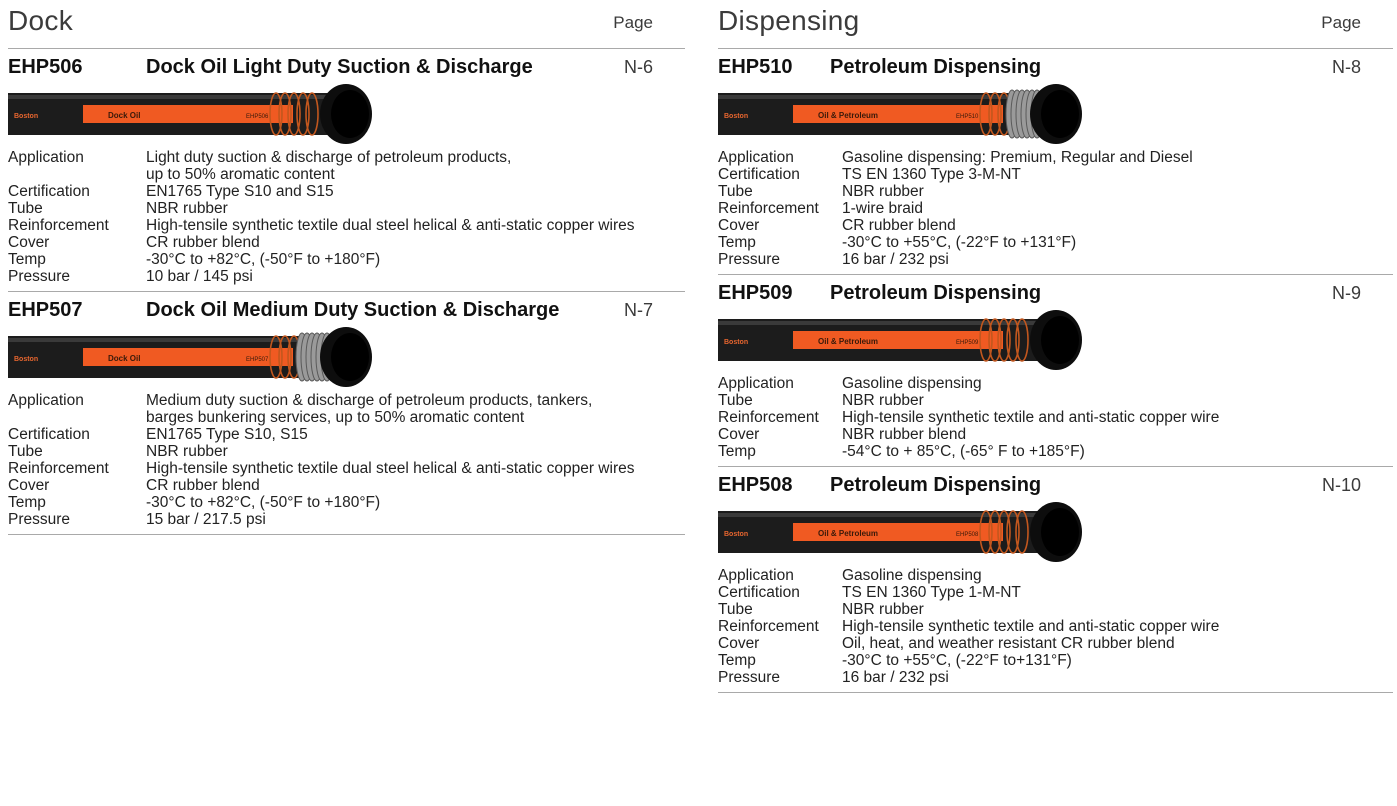 The height and width of the screenshot is (806, 1397). I want to click on hose-figure: Boston Dock Oil EHP506, so click(346, 114).